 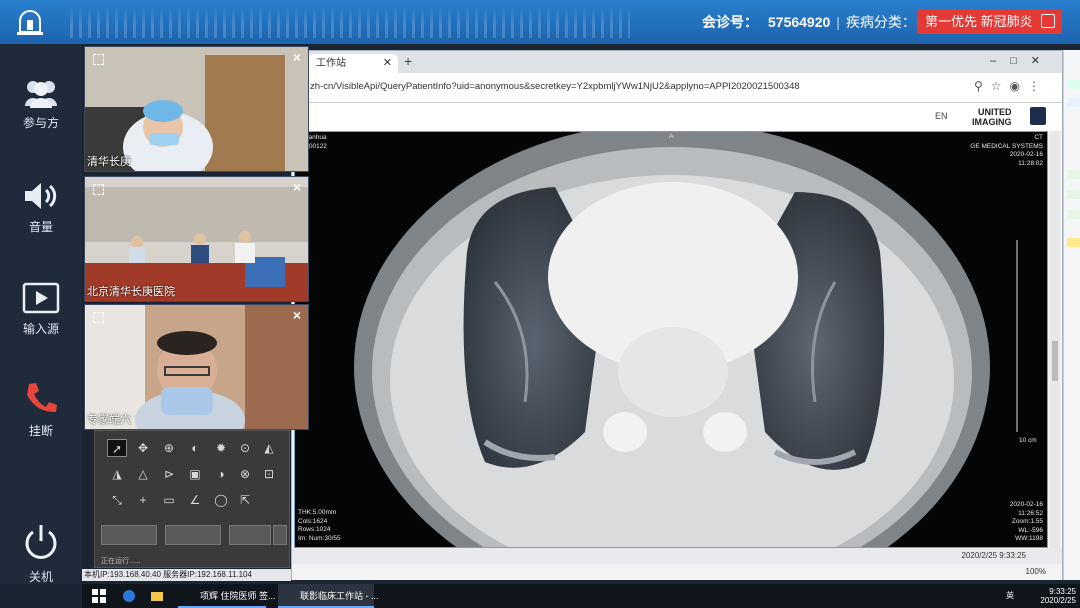 I want to click on browser-tab: 工作站 ✕, so click(x=348, y=63).